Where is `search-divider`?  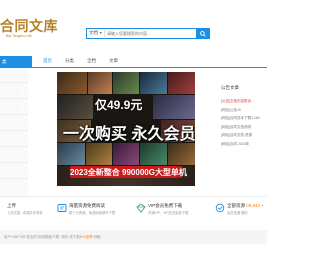
search-divider is located at coordinates (104, 33).